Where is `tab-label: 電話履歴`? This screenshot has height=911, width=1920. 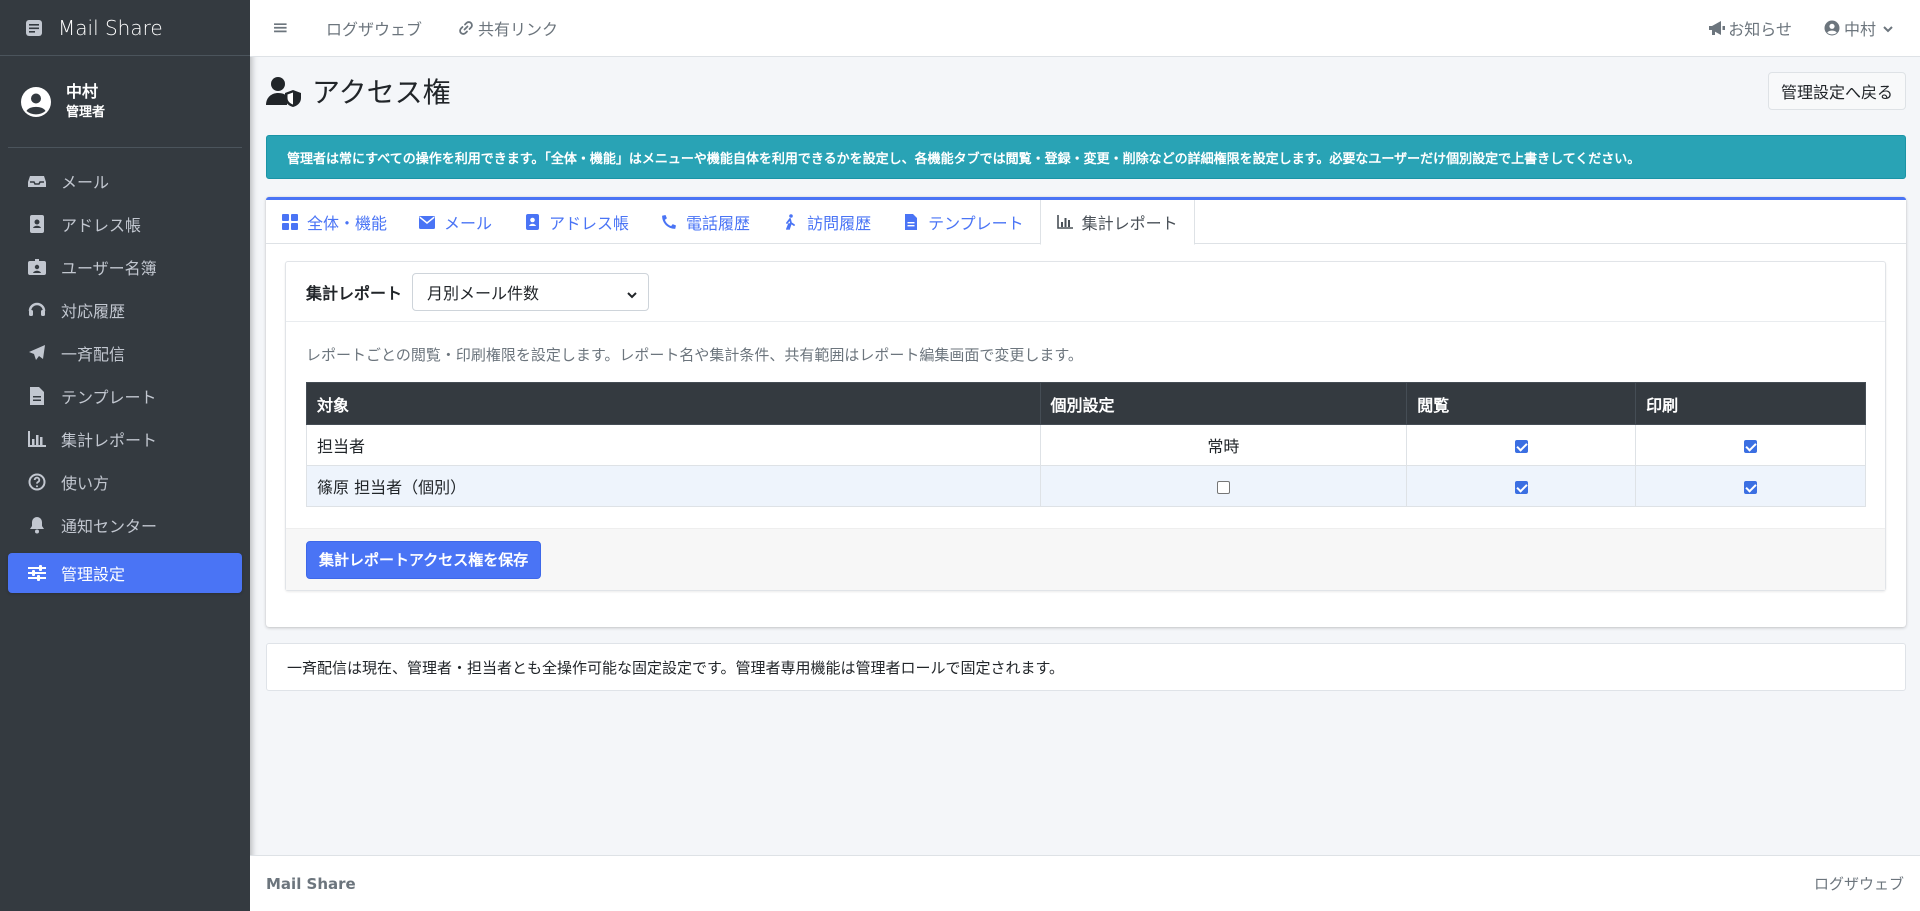
tab-label: 電話履歴 is located at coordinates (718, 223).